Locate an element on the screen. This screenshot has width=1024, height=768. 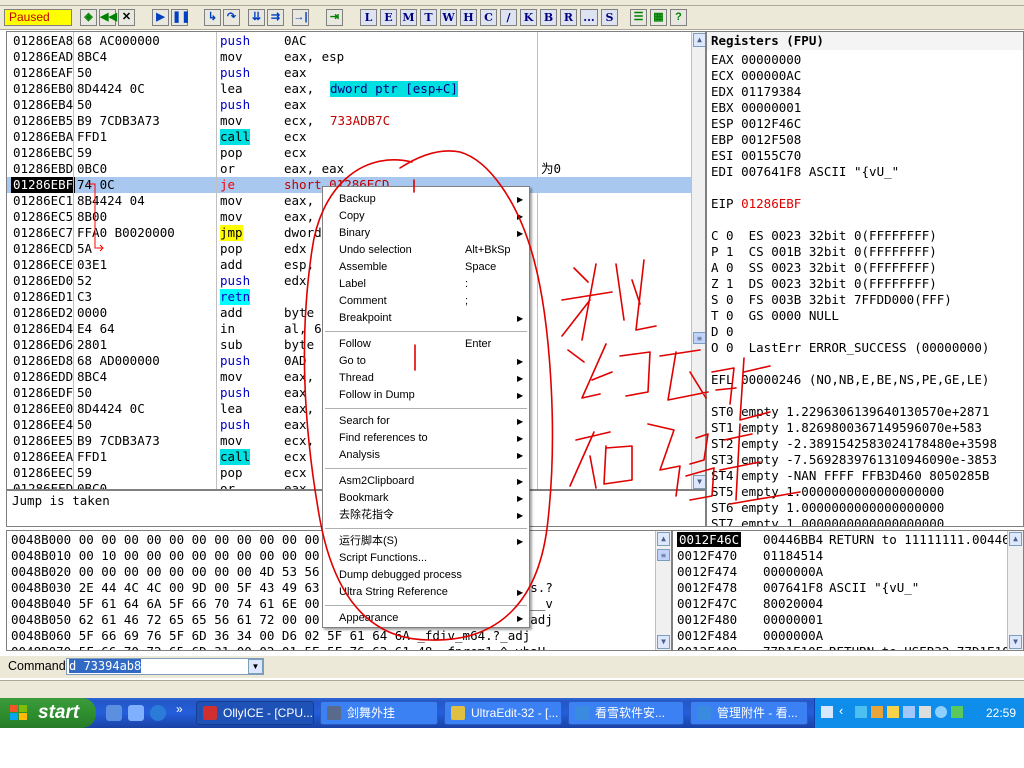
run-icon: ▶ is located at coordinates (160, 17).